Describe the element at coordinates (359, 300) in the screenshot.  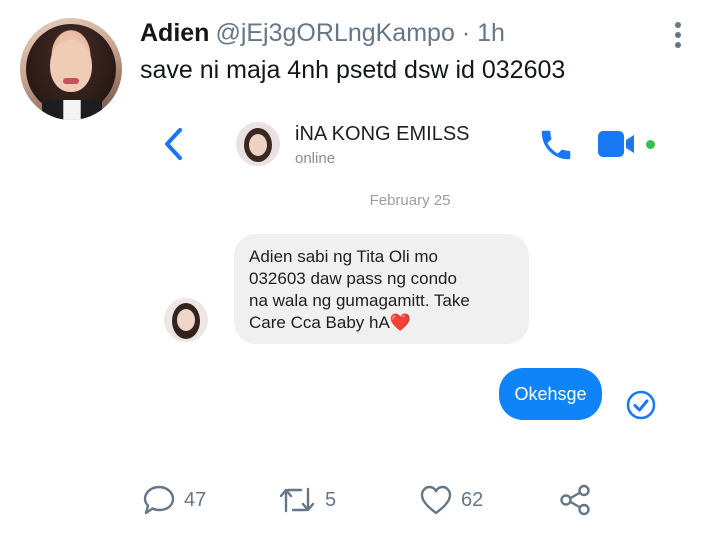
I see `received-message-line: na wala ng gumagamitt. Take` at that location.